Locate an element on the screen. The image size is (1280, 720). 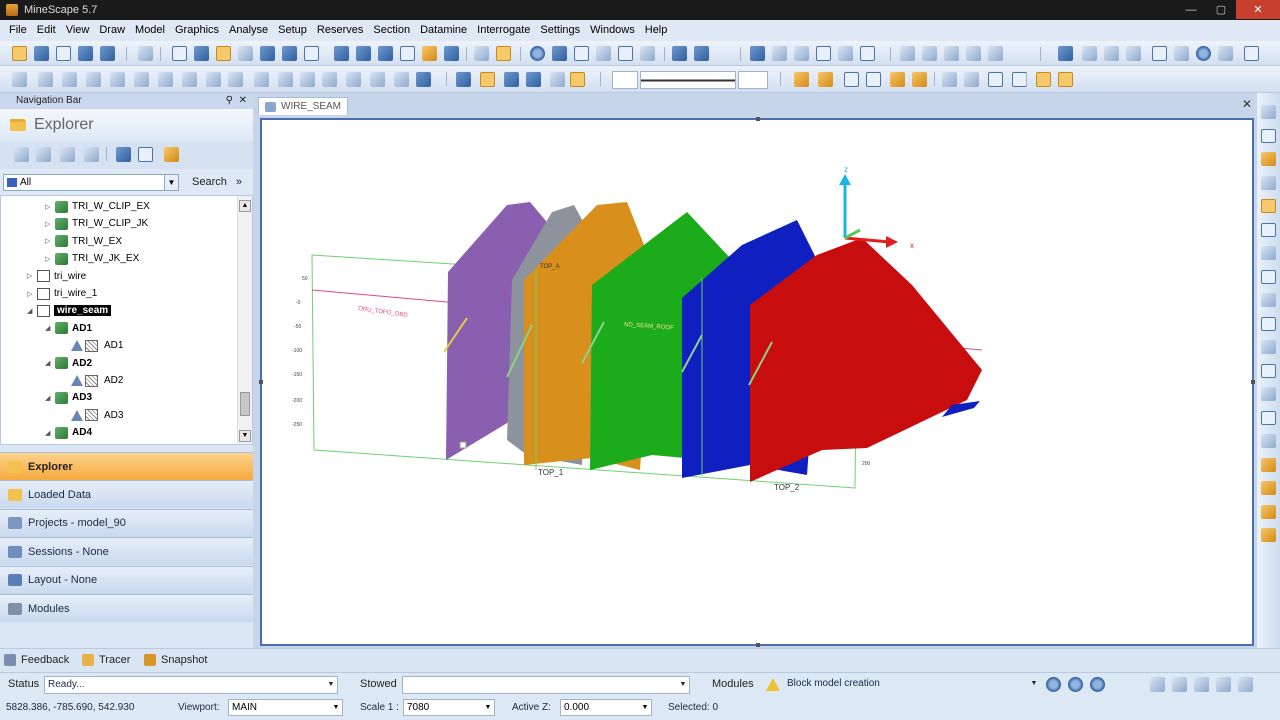
pick-icon is located at coordinates (223, 53).